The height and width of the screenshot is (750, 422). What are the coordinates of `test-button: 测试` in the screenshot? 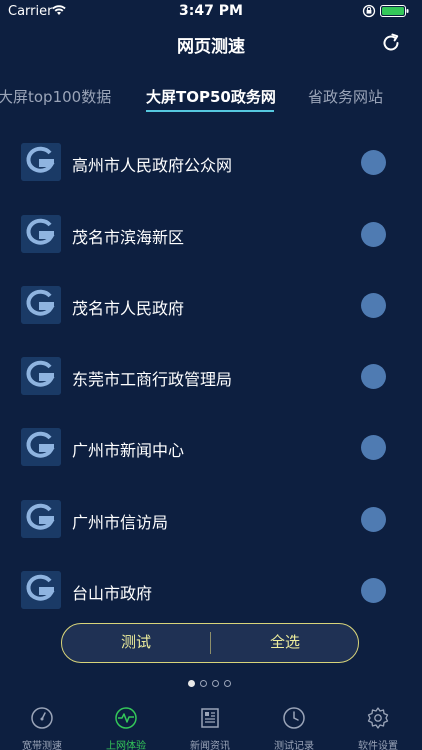 It's located at (136, 642).